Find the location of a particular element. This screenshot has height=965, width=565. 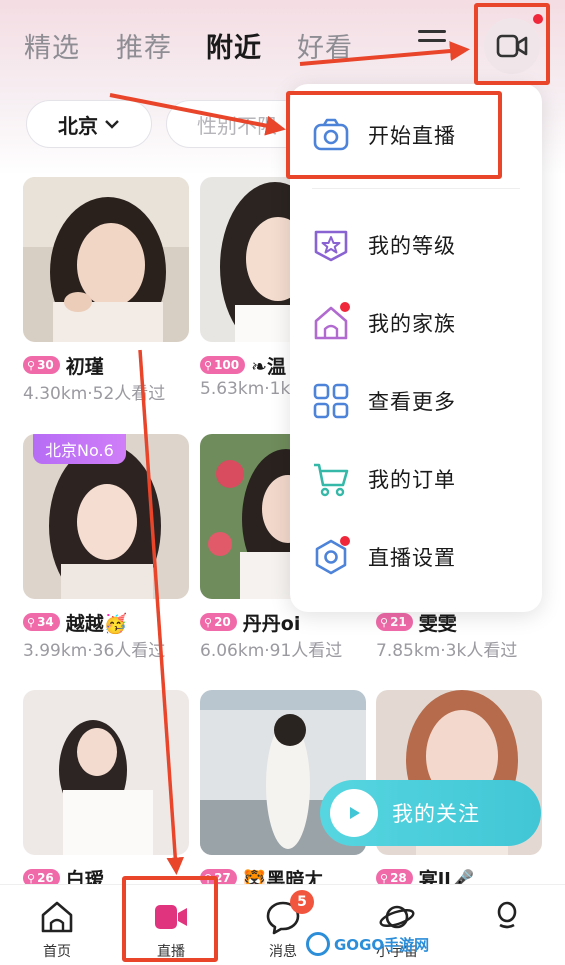

level-badge: ⚲ 30 is located at coordinates (41, 365).